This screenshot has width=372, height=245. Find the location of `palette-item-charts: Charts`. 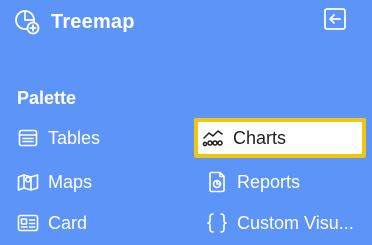

palette-item-charts: Charts is located at coordinates (280, 138).